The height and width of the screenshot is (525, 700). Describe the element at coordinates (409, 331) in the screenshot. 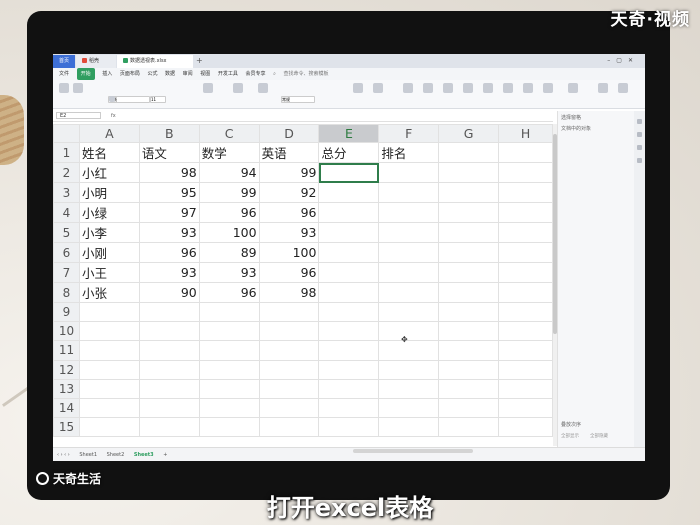

I see `cell-f10` at that location.